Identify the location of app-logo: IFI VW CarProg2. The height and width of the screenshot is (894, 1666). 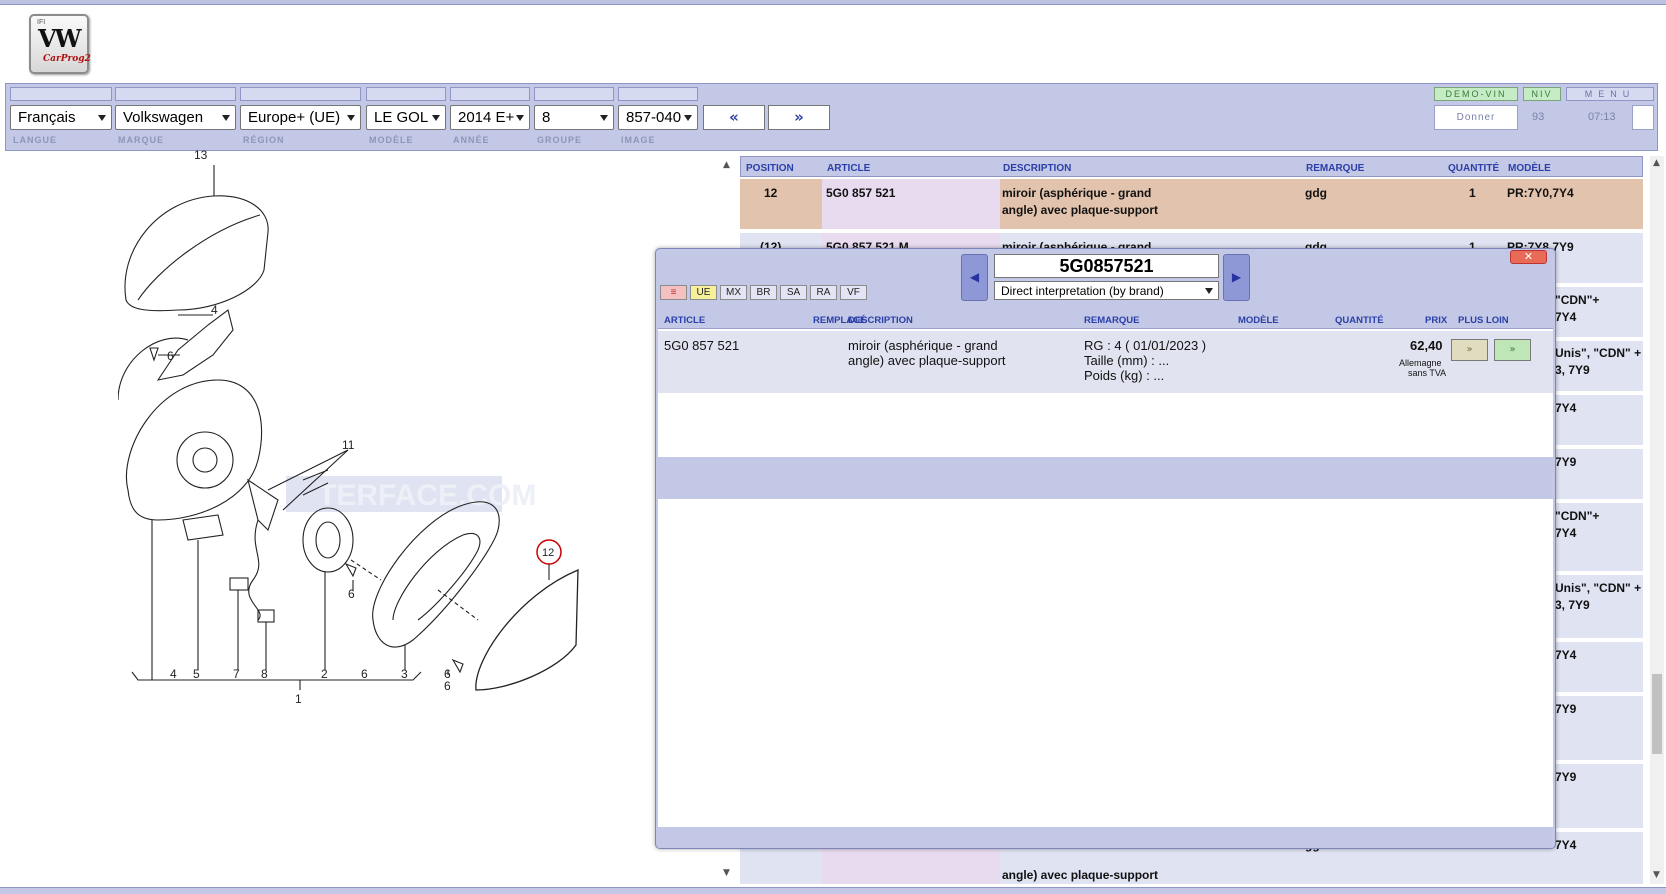
(60, 44).